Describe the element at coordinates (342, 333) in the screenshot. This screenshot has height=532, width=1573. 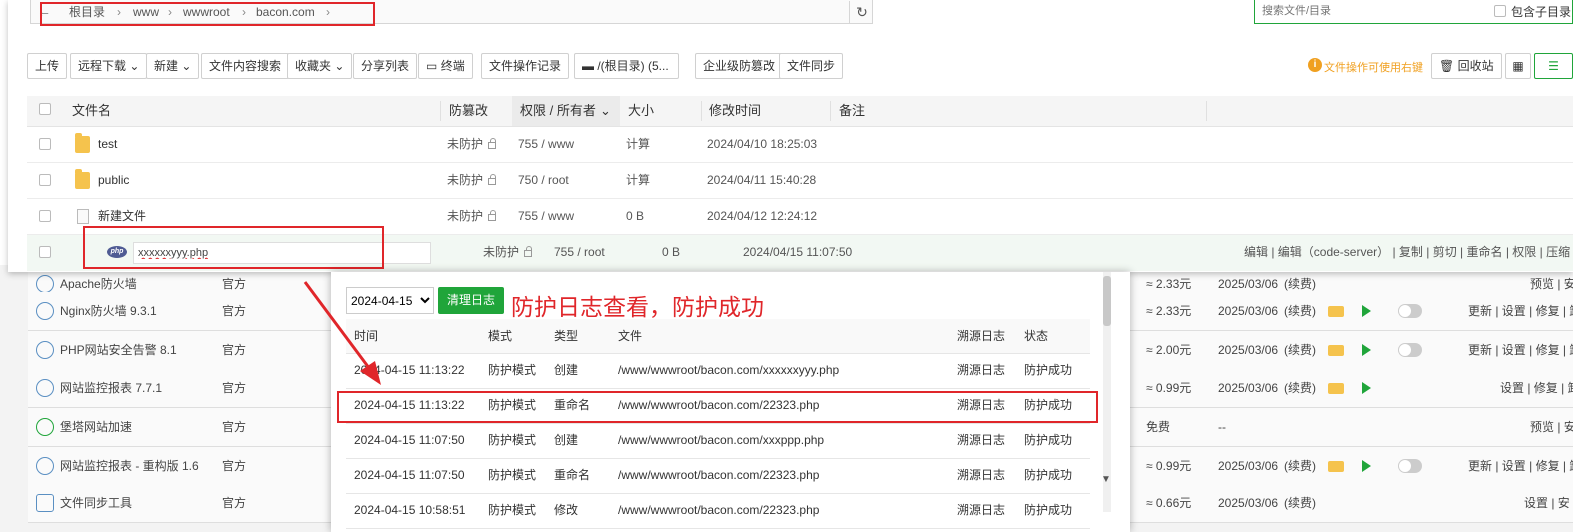
I see `annotation-arrow-icon` at that location.